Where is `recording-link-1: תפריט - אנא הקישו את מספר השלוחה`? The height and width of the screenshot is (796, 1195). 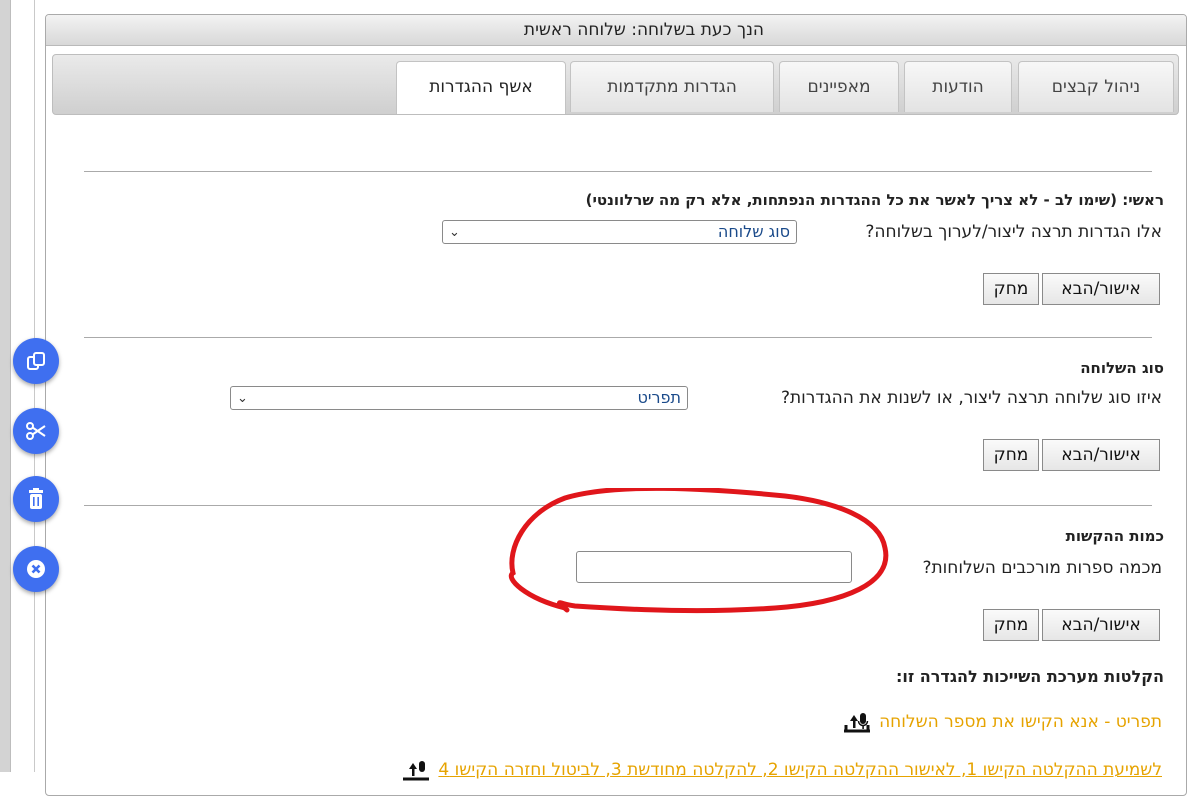 recording-link-1: תפריט - אנא הקישו את מספר השלוחה is located at coordinates (1002, 722).